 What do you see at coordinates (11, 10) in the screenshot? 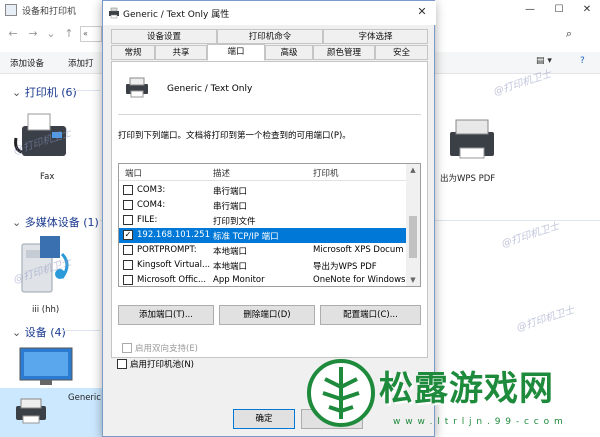
I see `devices-window-icon` at bounding box center [11, 10].